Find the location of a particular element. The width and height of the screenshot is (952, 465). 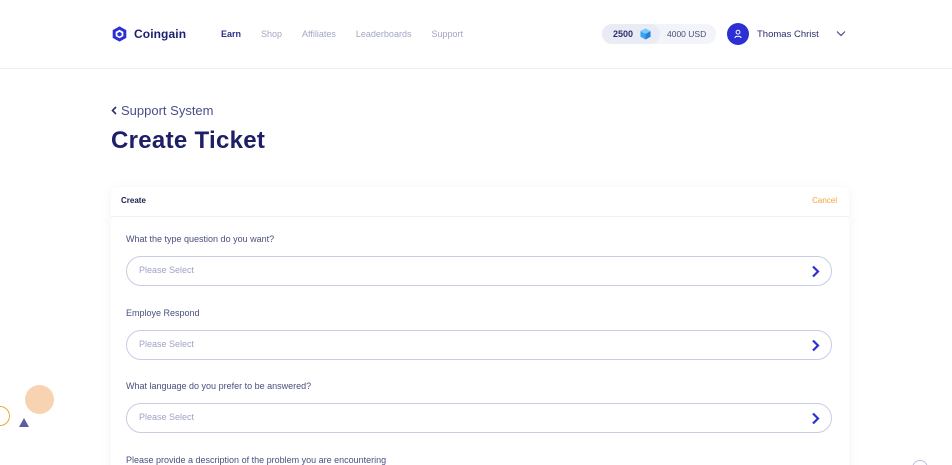

nav-item-earn: Earn is located at coordinates (231, 34).